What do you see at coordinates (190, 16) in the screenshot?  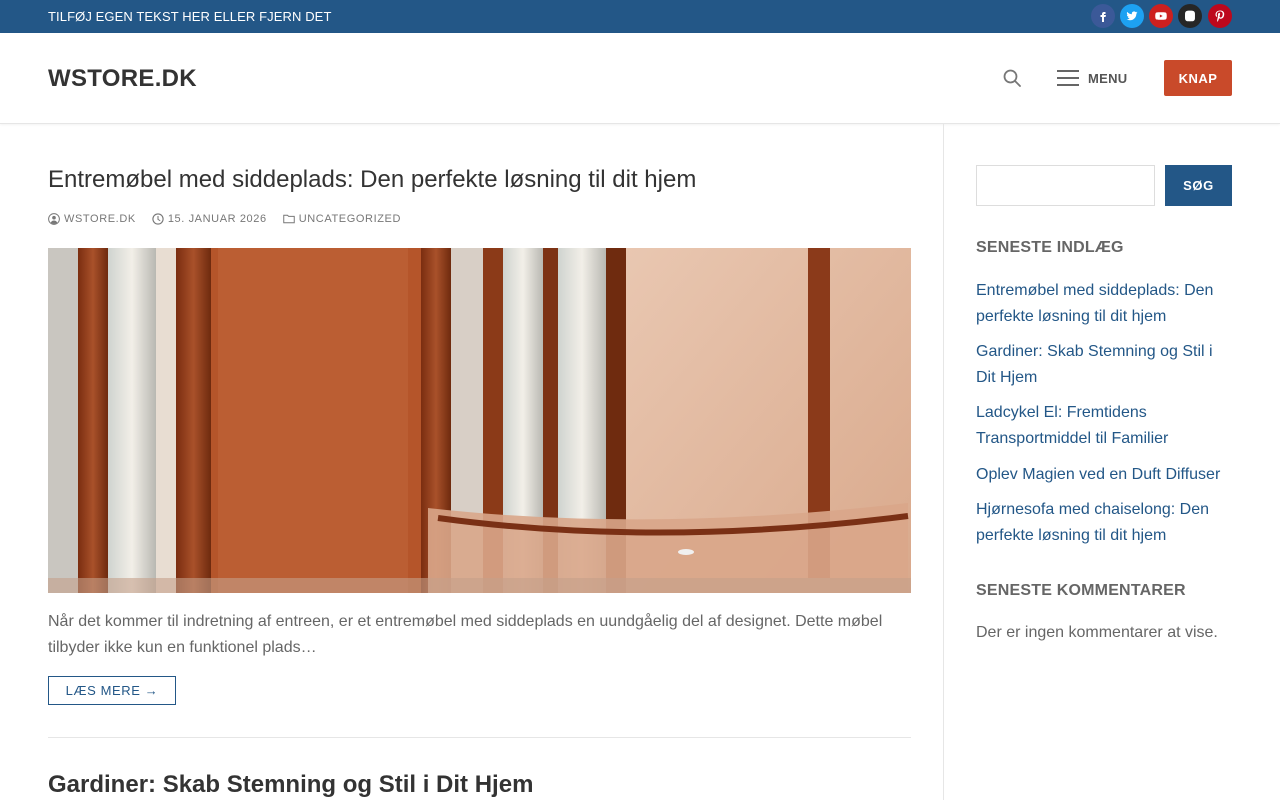 I see `topbar-text: TILFØJ EGEN TEKST HER ELLER FJERN DET` at bounding box center [190, 16].